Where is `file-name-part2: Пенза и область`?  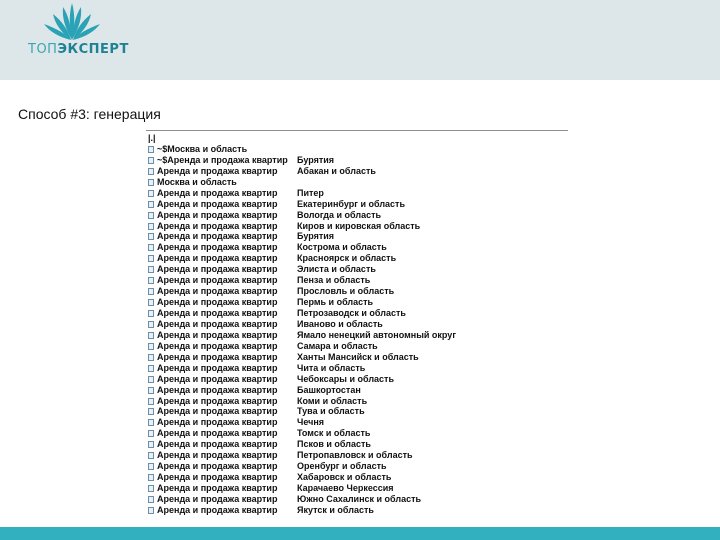 file-name-part2: Пенза и область is located at coordinates (334, 280).